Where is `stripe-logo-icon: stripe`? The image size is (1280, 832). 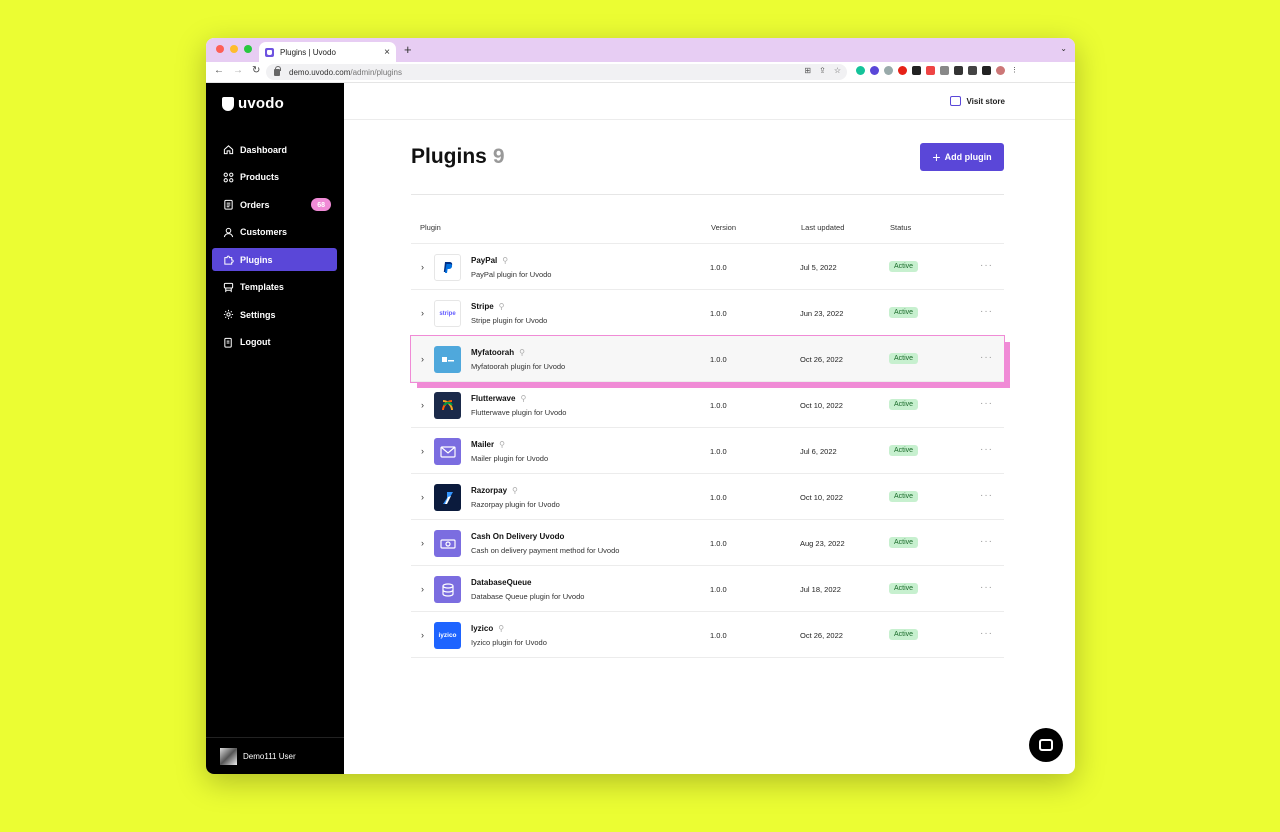
stripe-logo-icon: stripe is located at coordinates (447, 313).